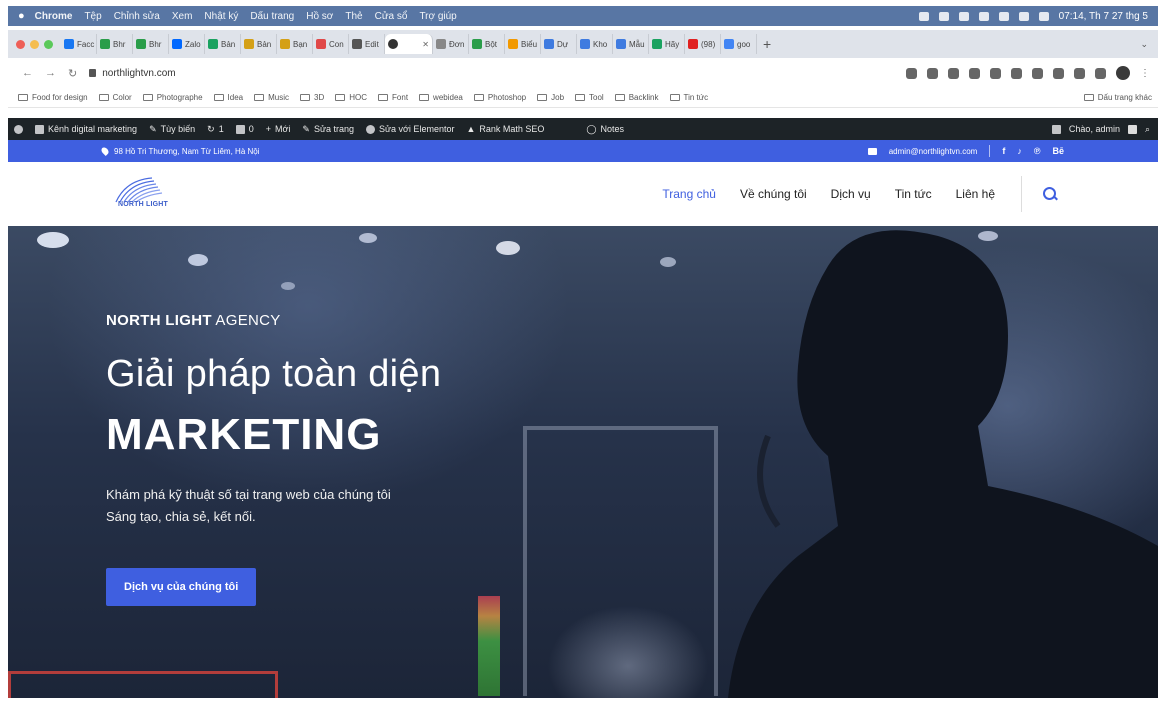 The width and height of the screenshot is (1165, 713). What do you see at coordinates (115, 97) in the screenshot?
I see `bookmark-folder: Color` at bounding box center [115, 97].